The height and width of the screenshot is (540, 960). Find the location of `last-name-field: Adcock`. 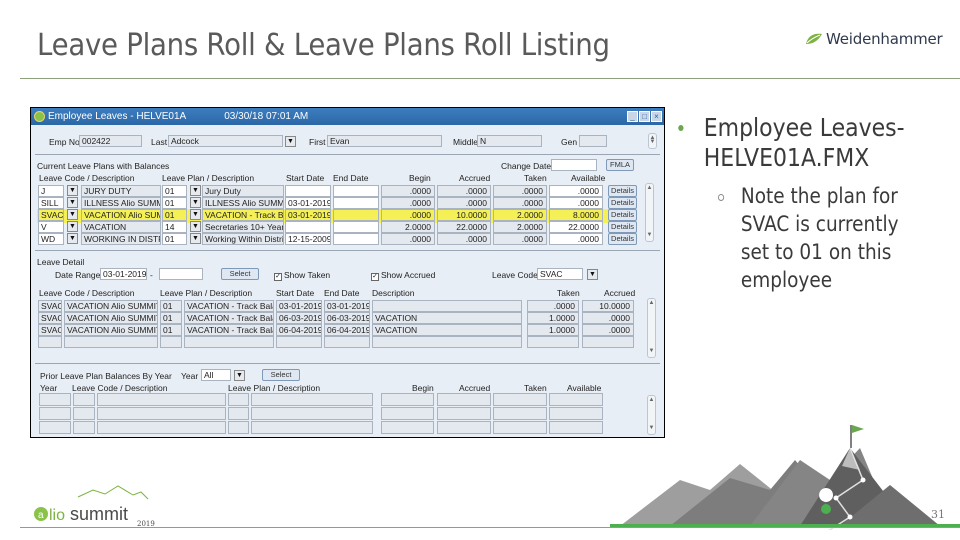

last-name-field: Adcock is located at coordinates (225, 141).